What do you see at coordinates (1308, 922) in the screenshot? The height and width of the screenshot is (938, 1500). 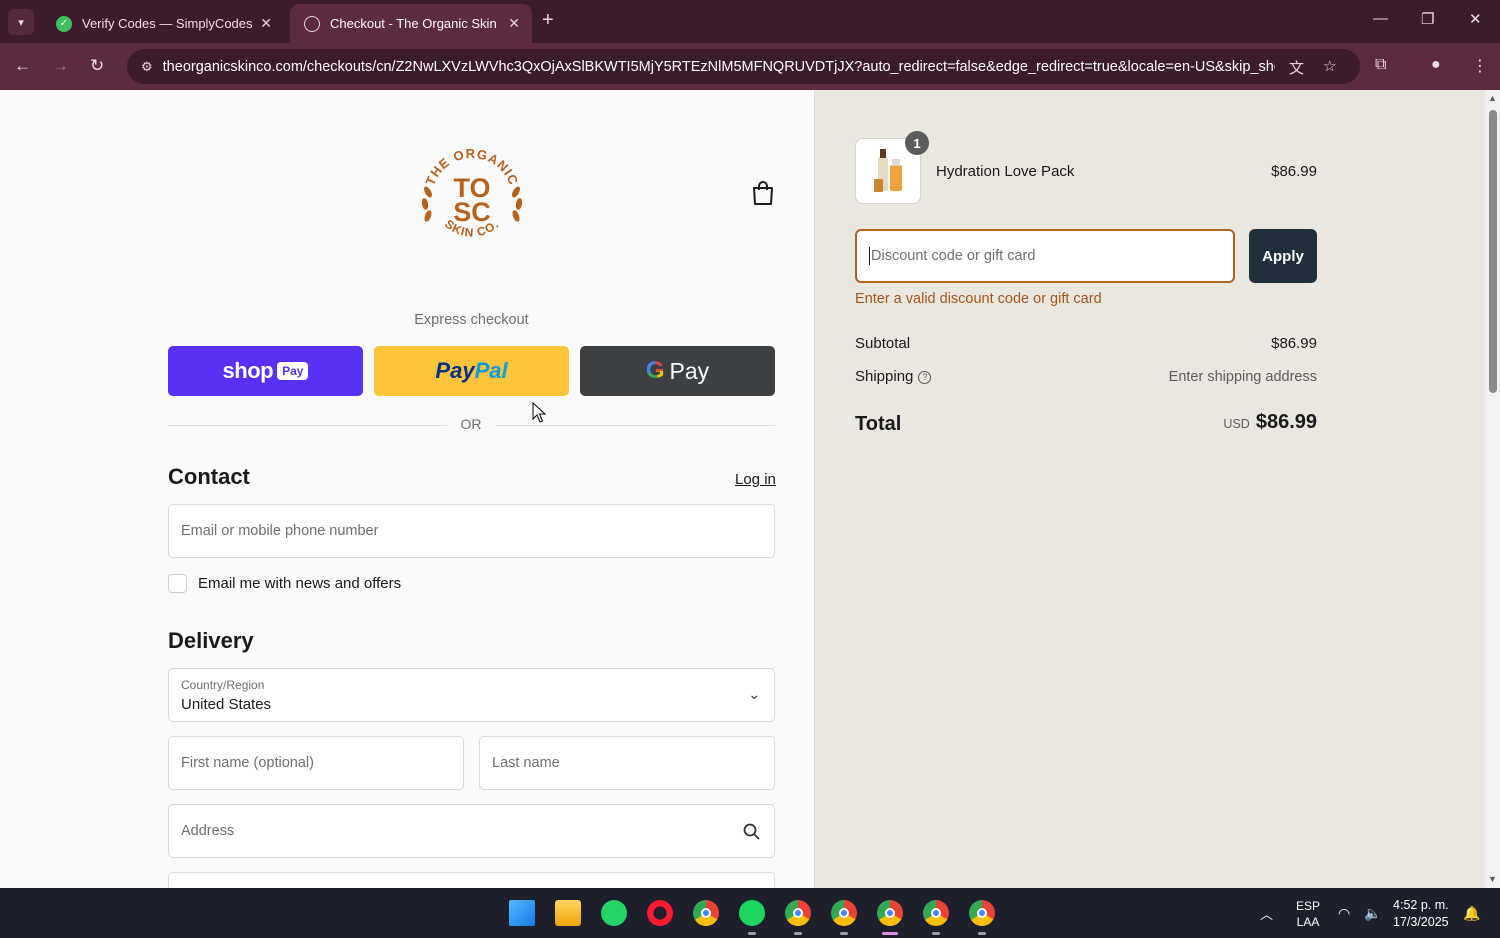 I see `keyboard-layout: LAA` at bounding box center [1308, 922].